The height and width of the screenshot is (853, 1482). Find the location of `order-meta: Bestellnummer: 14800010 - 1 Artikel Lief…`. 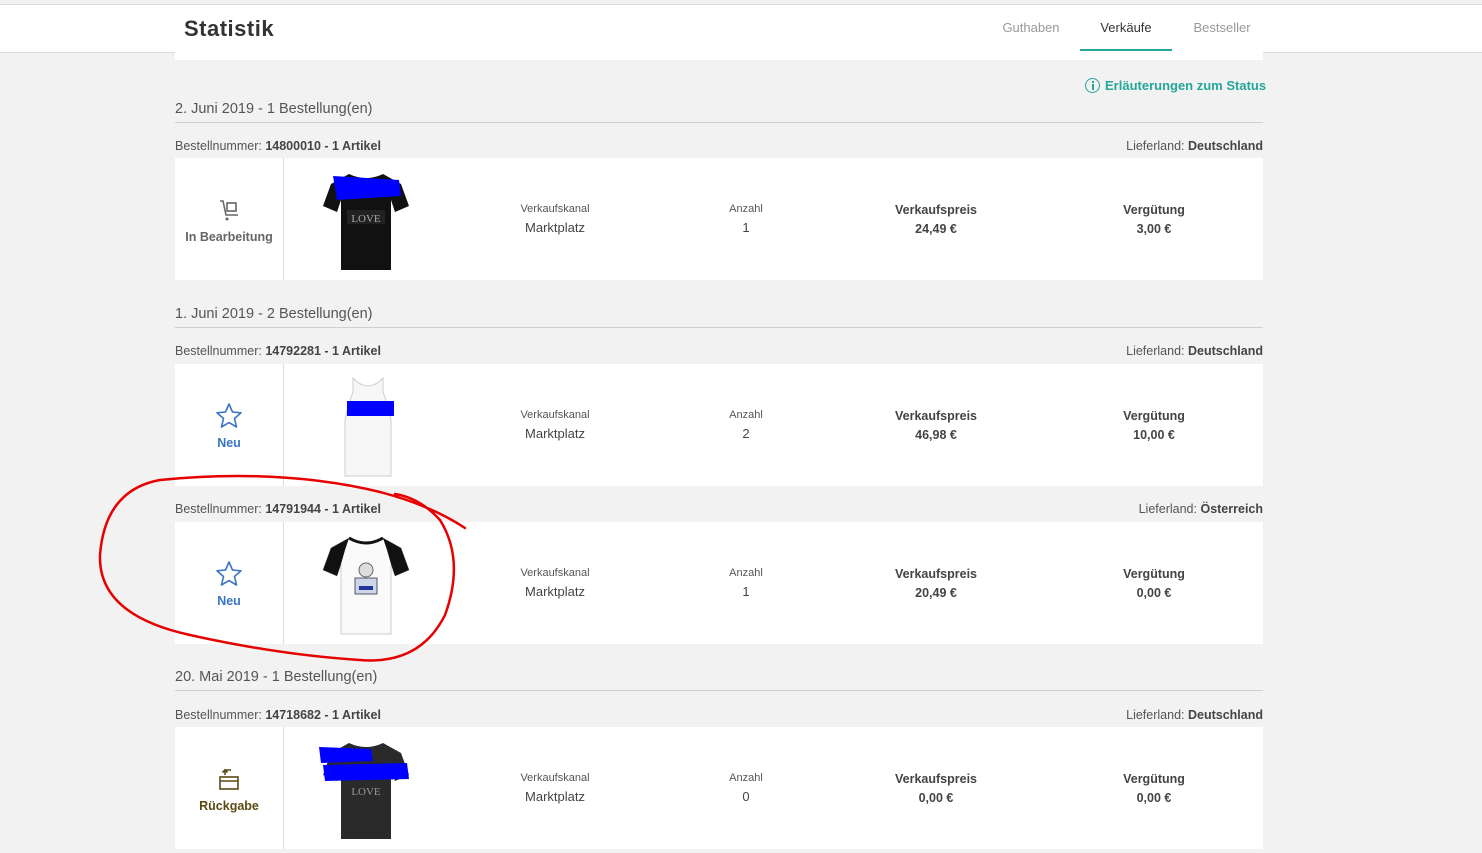

order-meta: Bestellnummer: 14800010 - 1 Artikel Lief… is located at coordinates (719, 146).